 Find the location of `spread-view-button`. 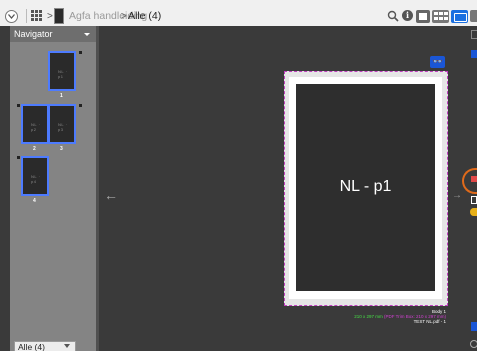

spread-view-button is located at coordinates (459, 16).